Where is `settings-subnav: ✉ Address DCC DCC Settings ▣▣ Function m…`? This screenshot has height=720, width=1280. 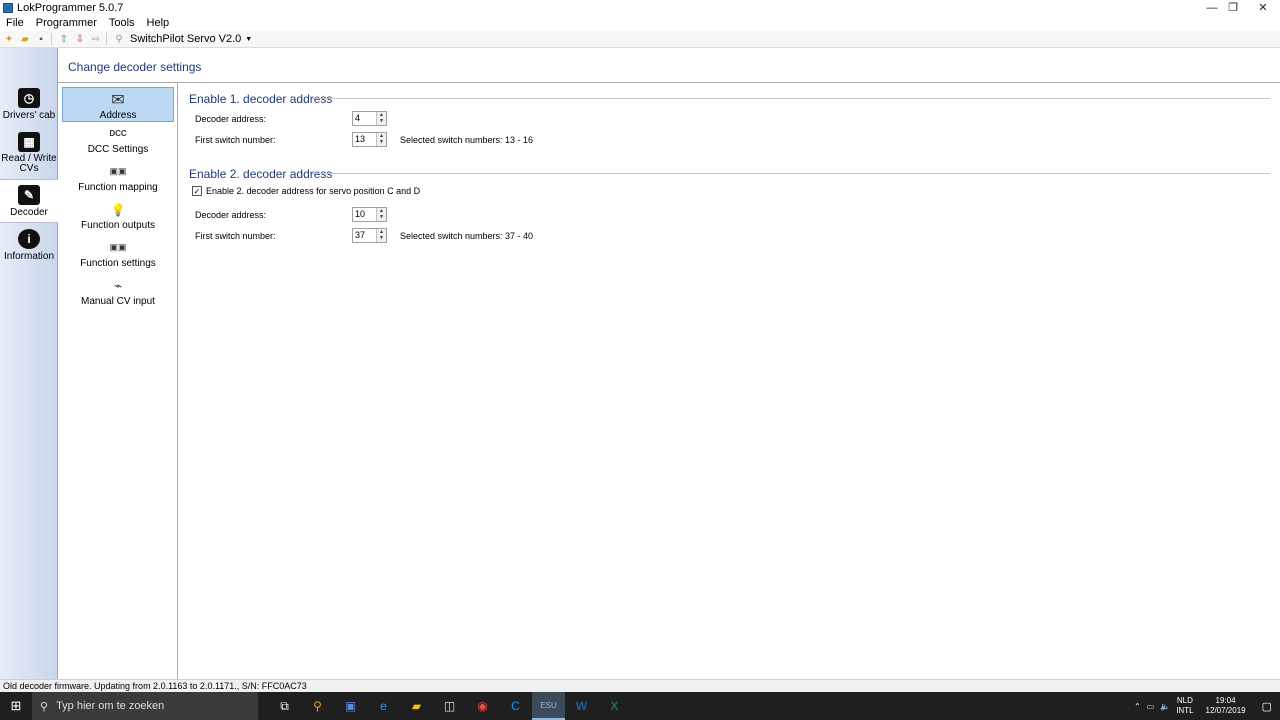 settings-subnav: ✉ Address DCC DCC Settings ▣▣ Function m… is located at coordinates (118, 381).